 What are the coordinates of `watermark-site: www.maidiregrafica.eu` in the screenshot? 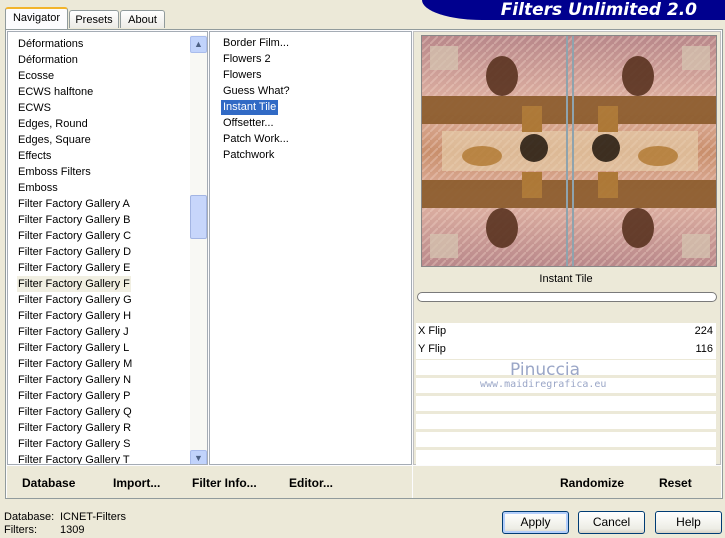 It's located at (543, 384).